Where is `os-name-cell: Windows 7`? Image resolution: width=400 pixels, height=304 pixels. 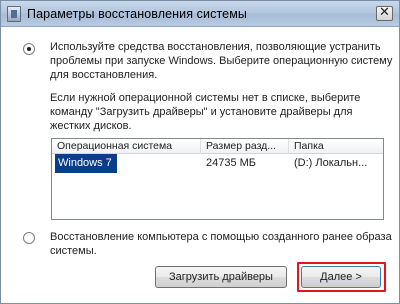
os-name-cell: Windows 7 is located at coordinates (86, 163).